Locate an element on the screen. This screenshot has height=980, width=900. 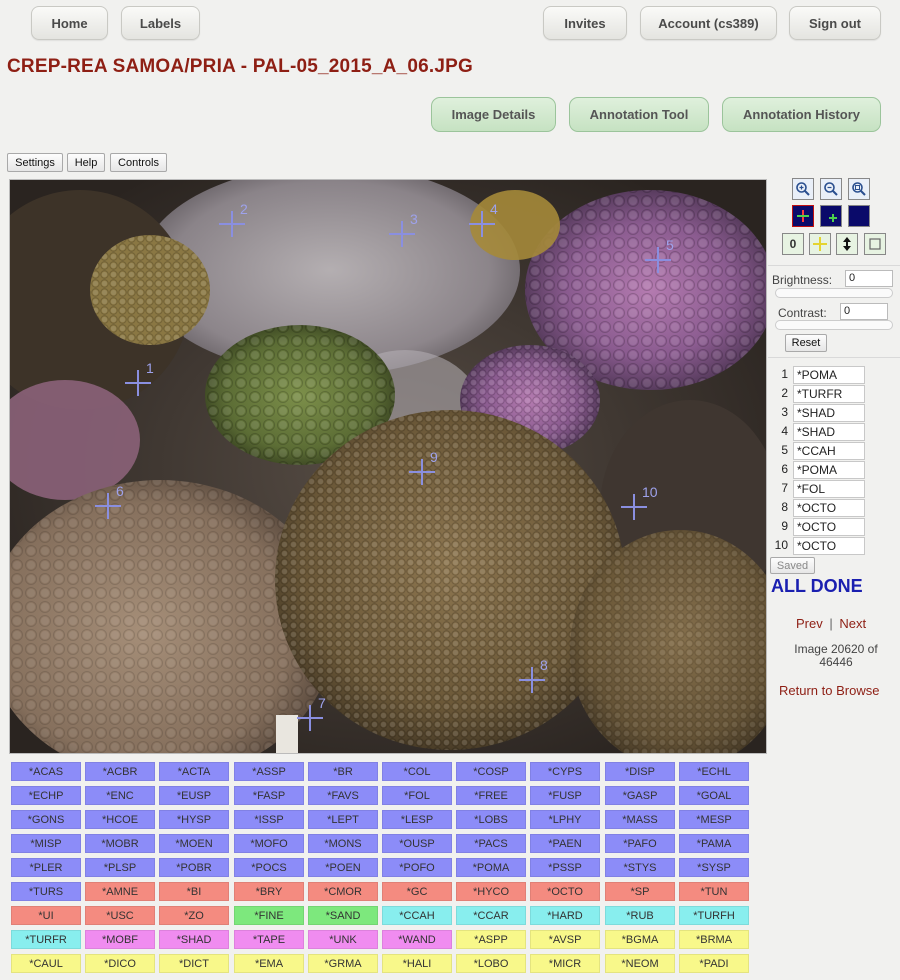
label-button: *CYPS is located at coordinates (565, 771).